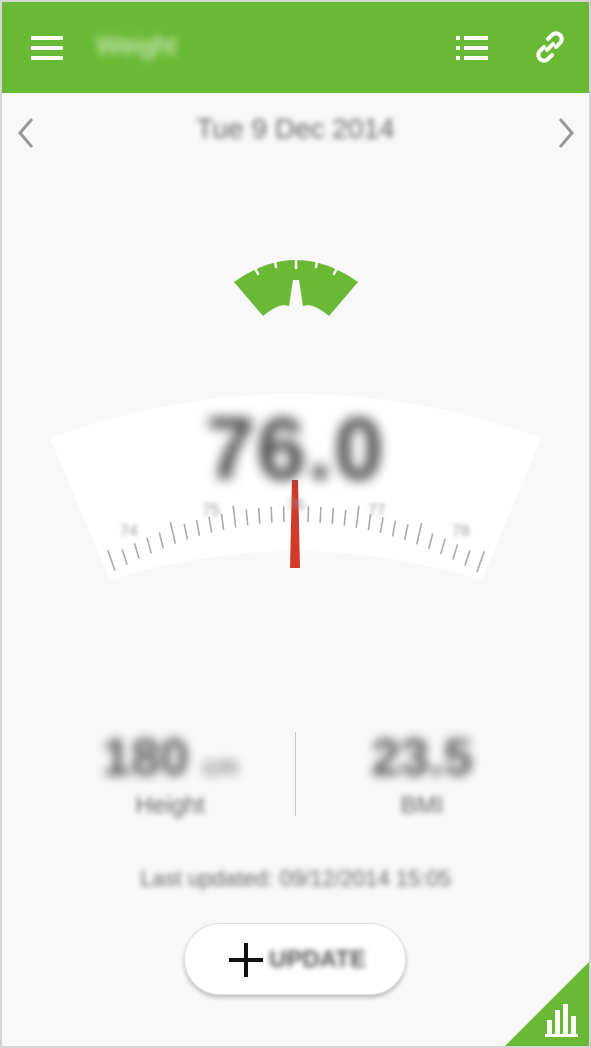 This screenshot has width=591, height=1048. What do you see at coordinates (461, 531) in the screenshot?
I see `scale-label: 78` at bounding box center [461, 531].